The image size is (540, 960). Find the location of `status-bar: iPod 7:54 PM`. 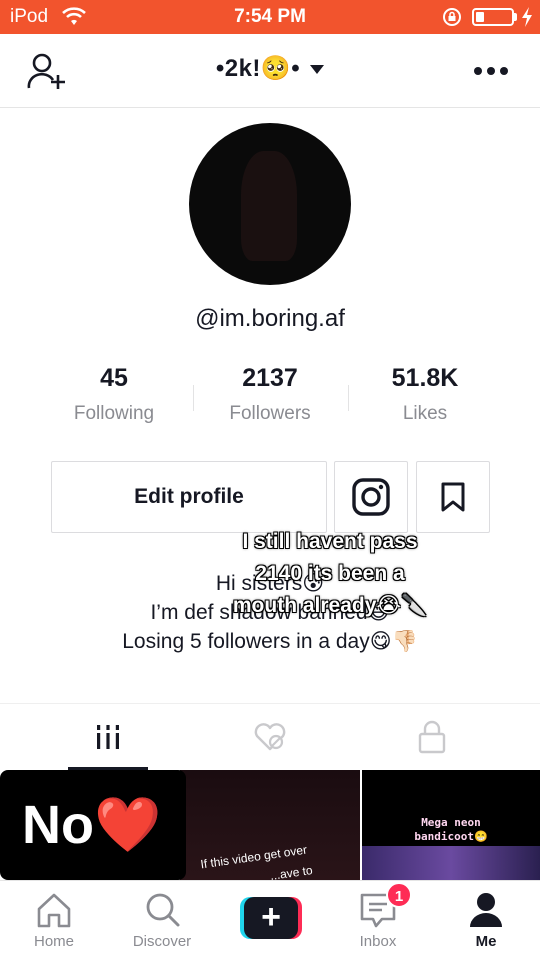

status-bar: iPod 7:54 PM is located at coordinates (270, 17).